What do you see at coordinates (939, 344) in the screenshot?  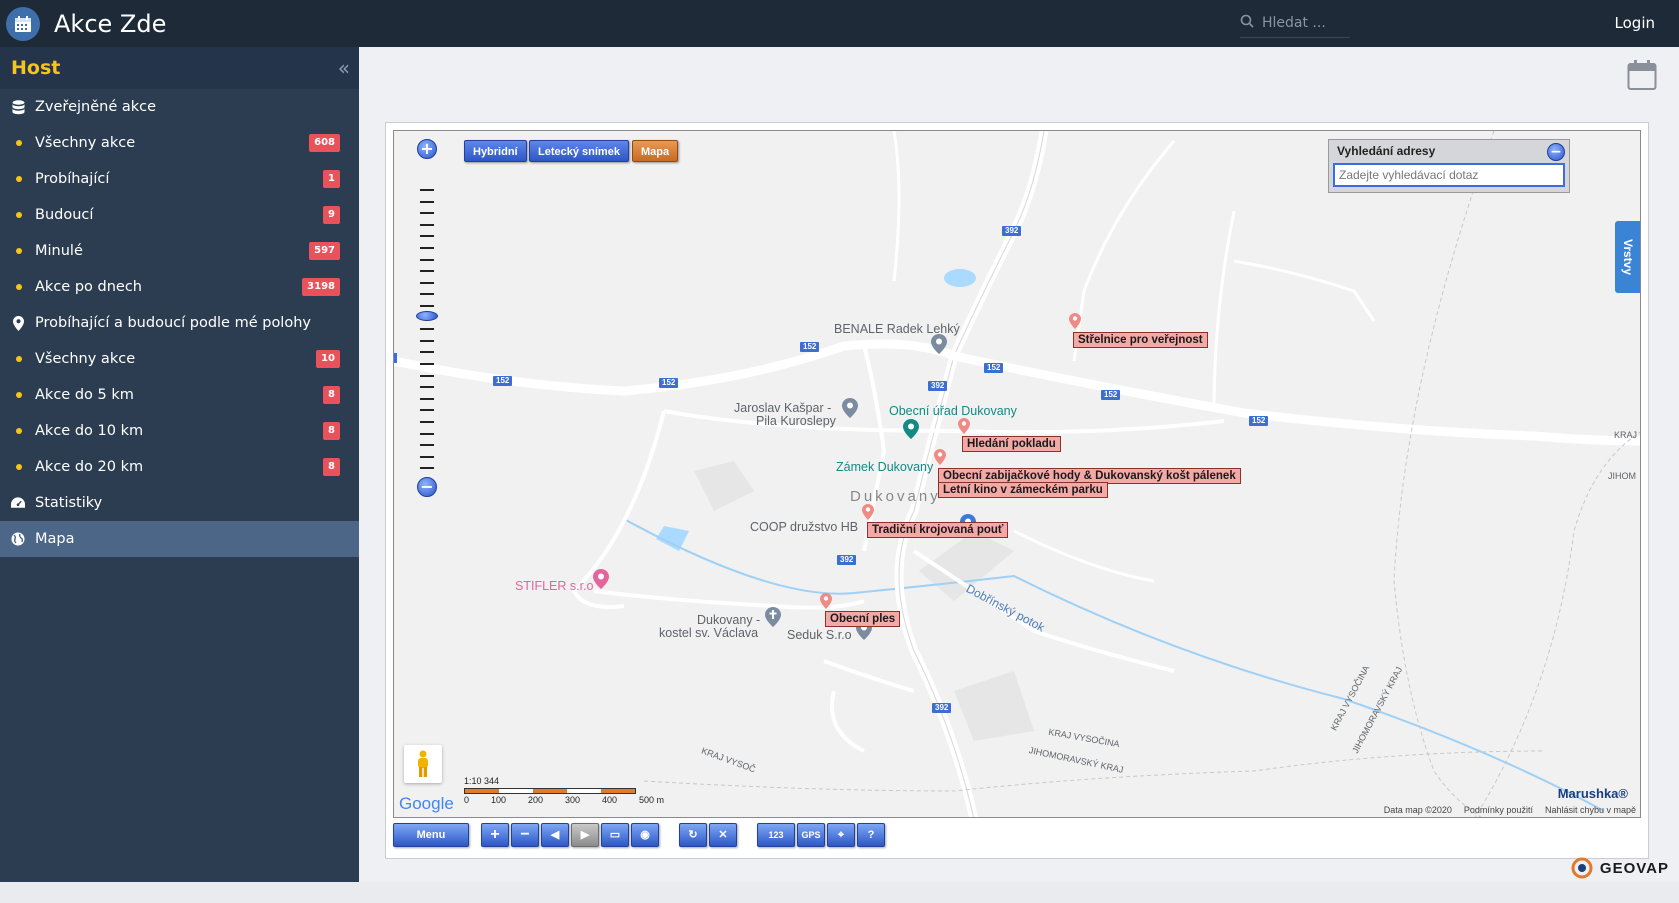 I see `poi-shop-icon` at bounding box center [939, 344].